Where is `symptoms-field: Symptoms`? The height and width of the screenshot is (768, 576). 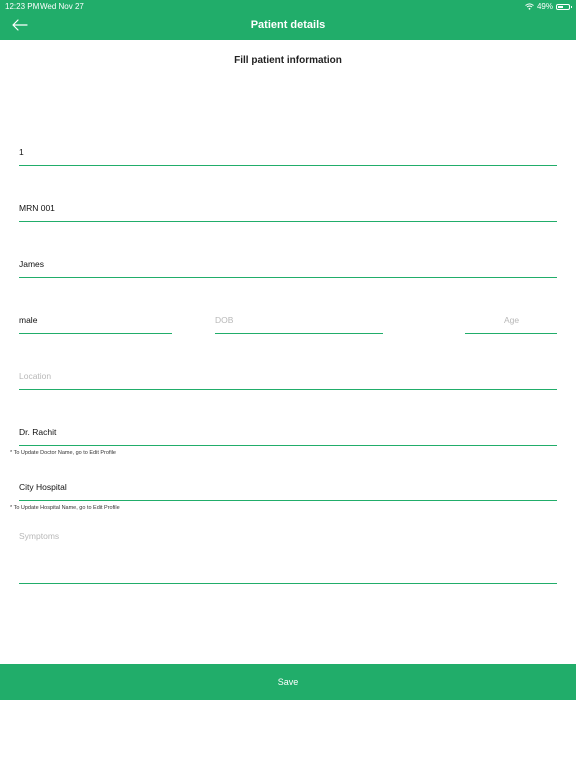
symptoms-field: Symptoms is located at coordinates (288, 557).